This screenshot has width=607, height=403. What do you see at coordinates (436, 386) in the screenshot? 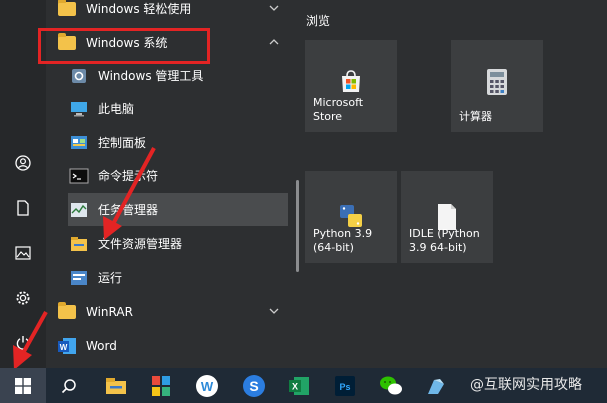
I see `sketch-icon` at bounding box center [436, 386].